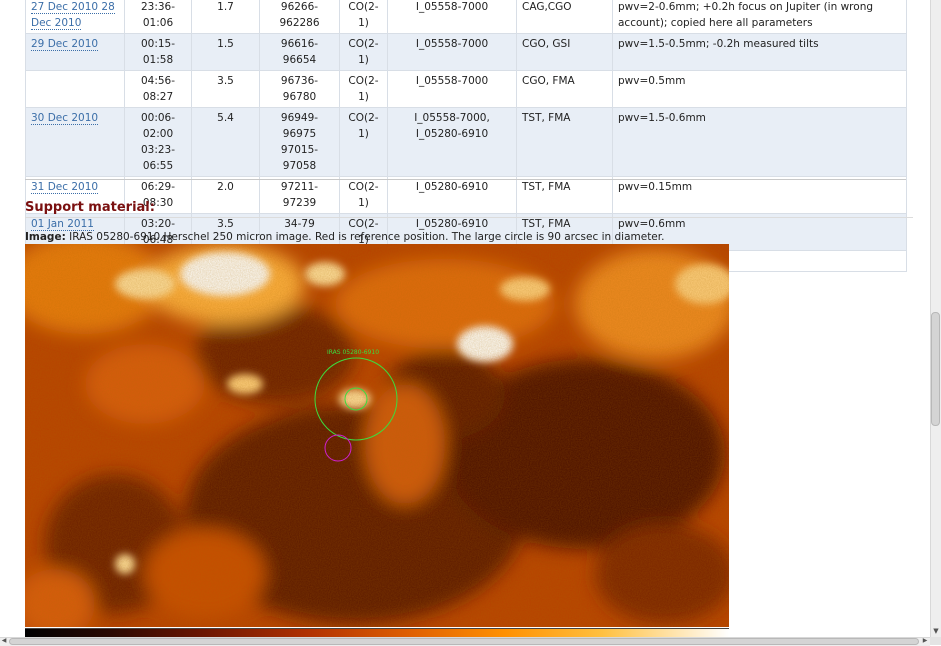  What do you see at coordinates (564, 17) in the screenshot?
I see `observers-cell: CAG,CGO` at bounding box center [564, 17].